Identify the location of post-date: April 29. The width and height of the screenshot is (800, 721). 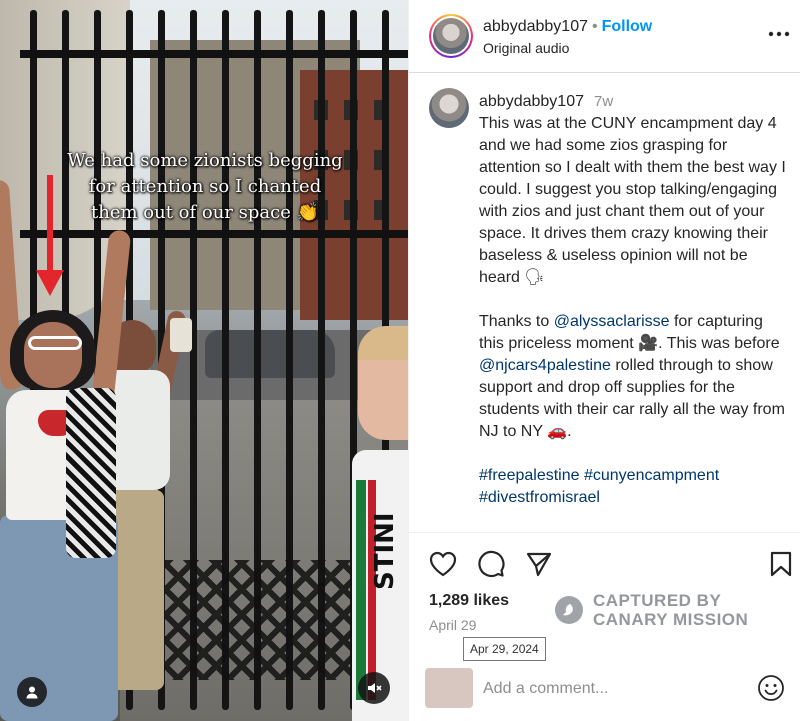
(452, 625).